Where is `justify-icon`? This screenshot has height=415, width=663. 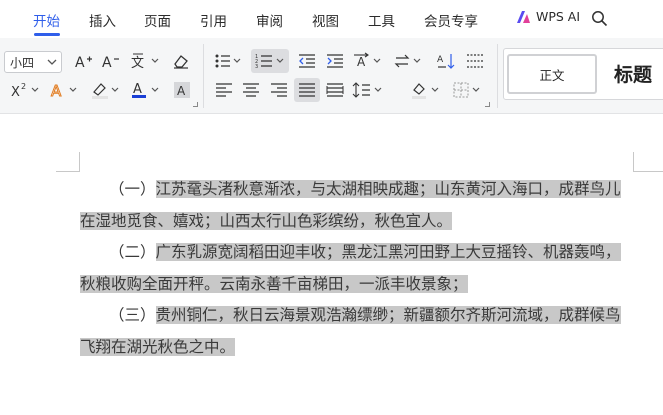 justify-icon is located at coordinates (307, 90).